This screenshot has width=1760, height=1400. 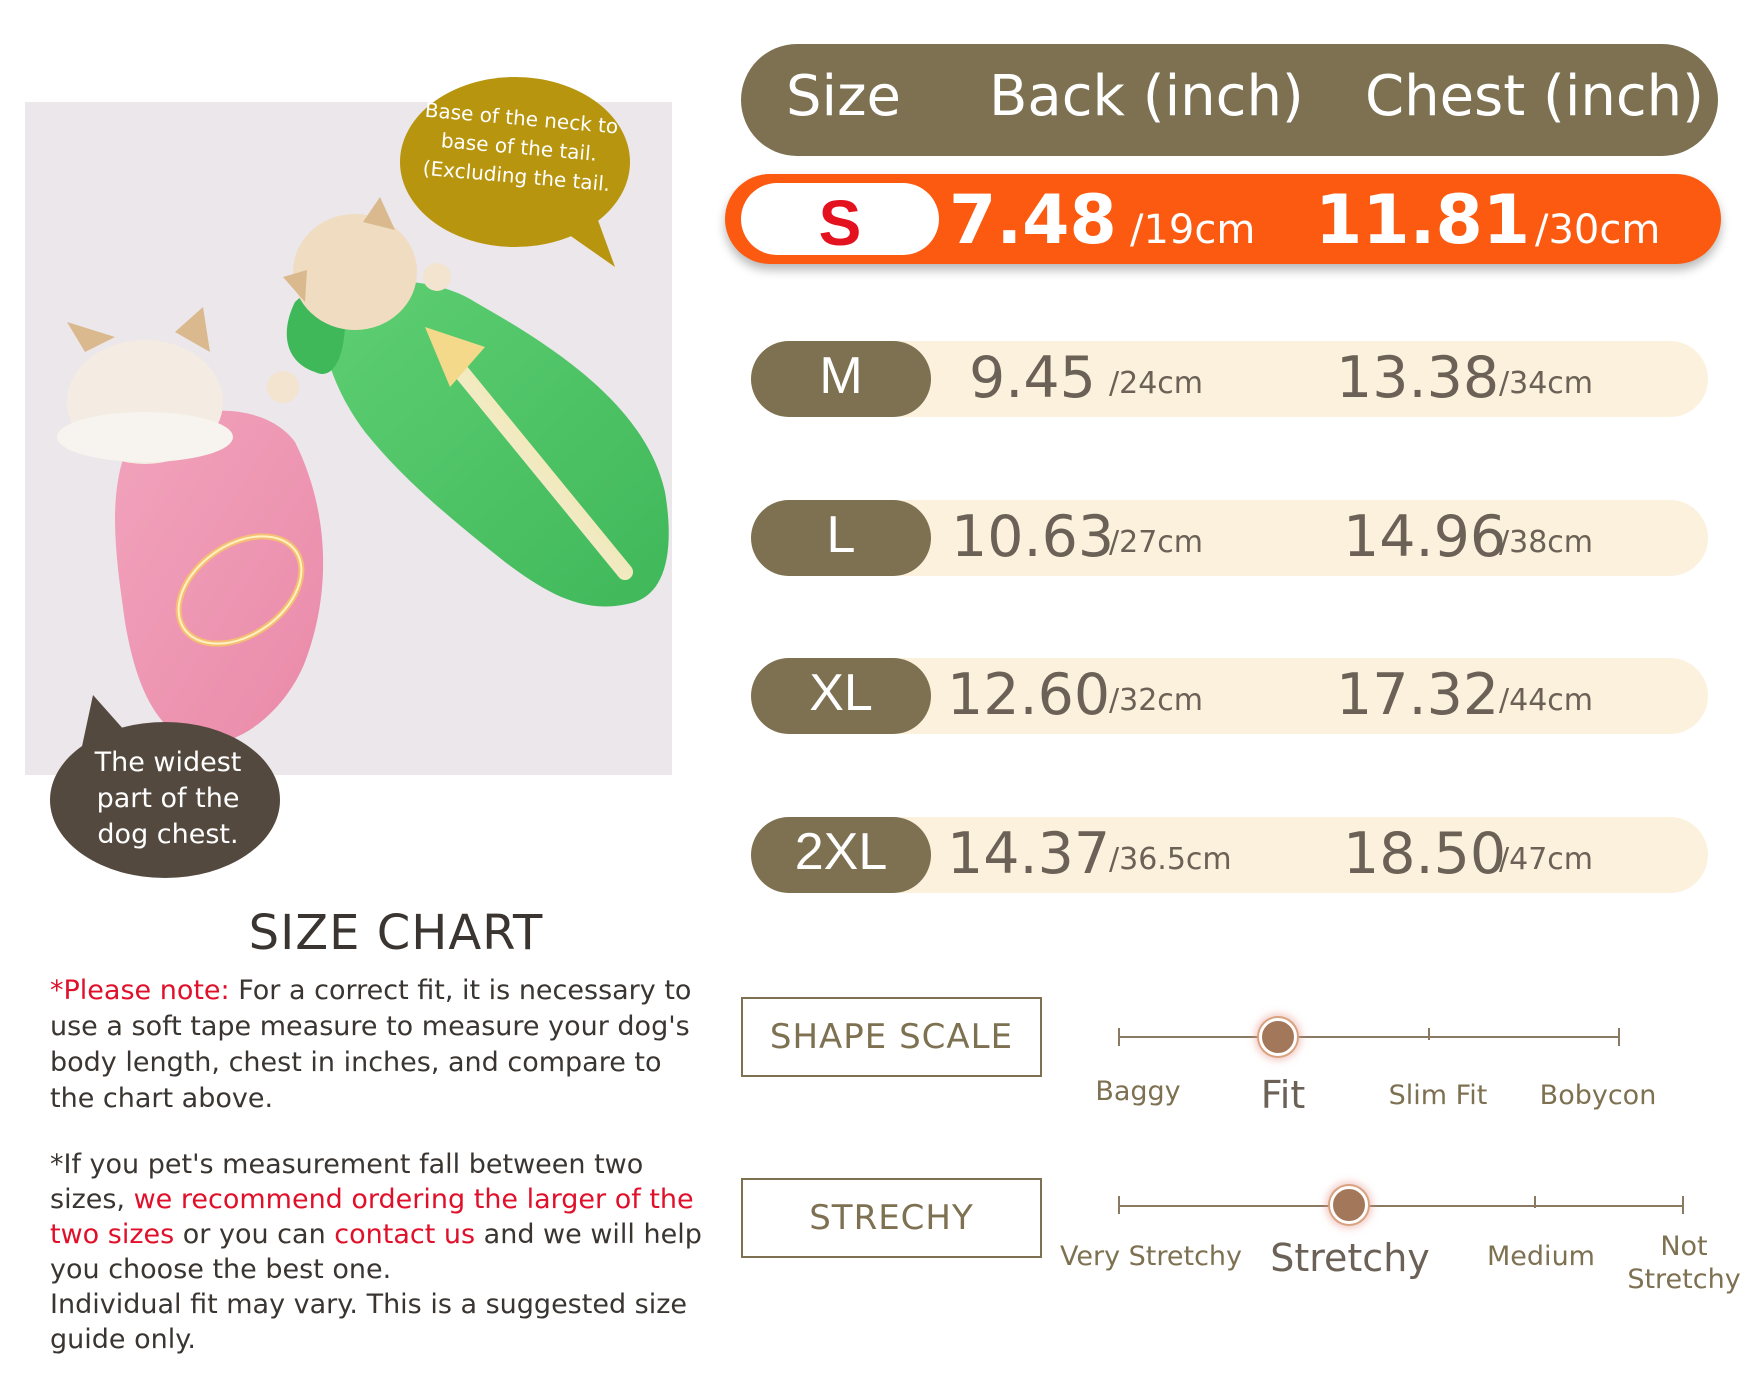 What do you see at coordinates (1146, 96) in the screenshot?
I see `header-back: Back (inch)` at bounding box center [1146, 96].